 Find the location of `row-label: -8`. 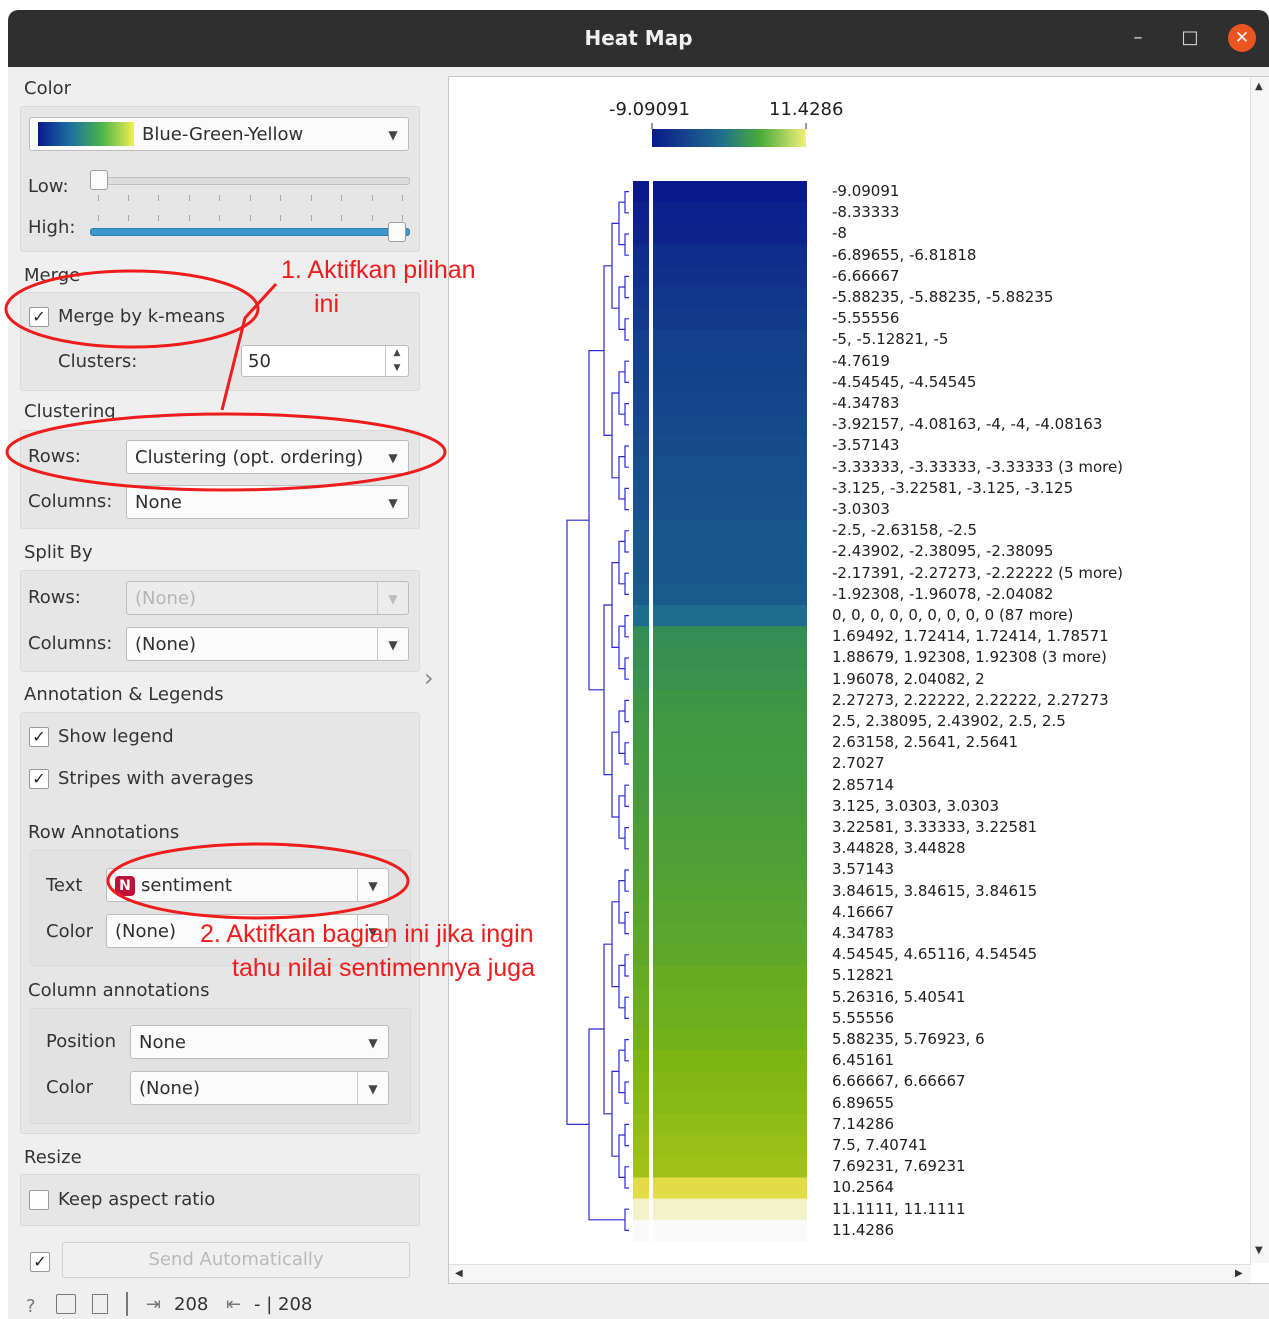

row-label: -8 is located at coordinates (839, 233).